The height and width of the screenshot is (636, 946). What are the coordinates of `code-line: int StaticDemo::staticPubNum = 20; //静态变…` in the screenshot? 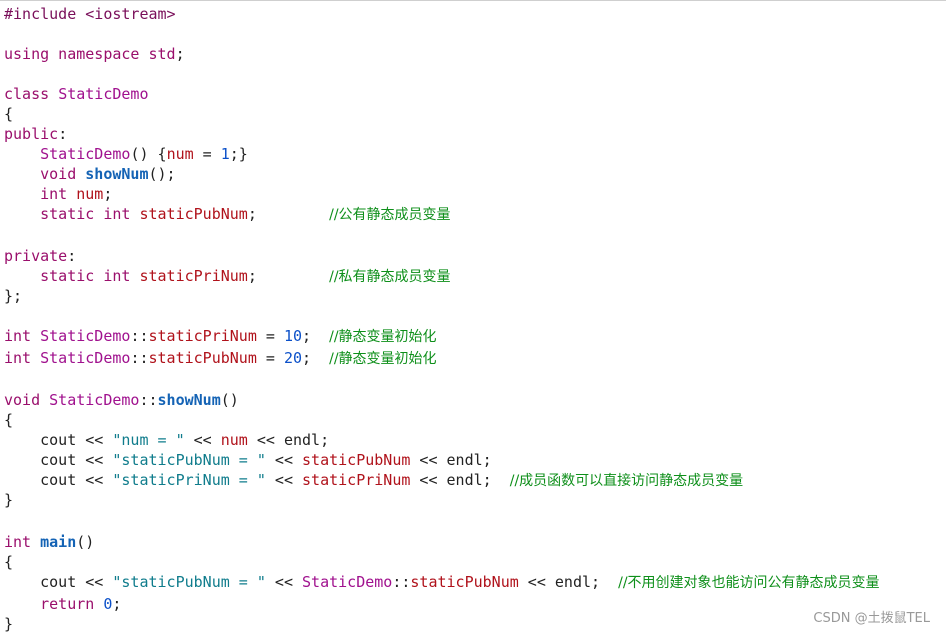 It's located at (220, 358).